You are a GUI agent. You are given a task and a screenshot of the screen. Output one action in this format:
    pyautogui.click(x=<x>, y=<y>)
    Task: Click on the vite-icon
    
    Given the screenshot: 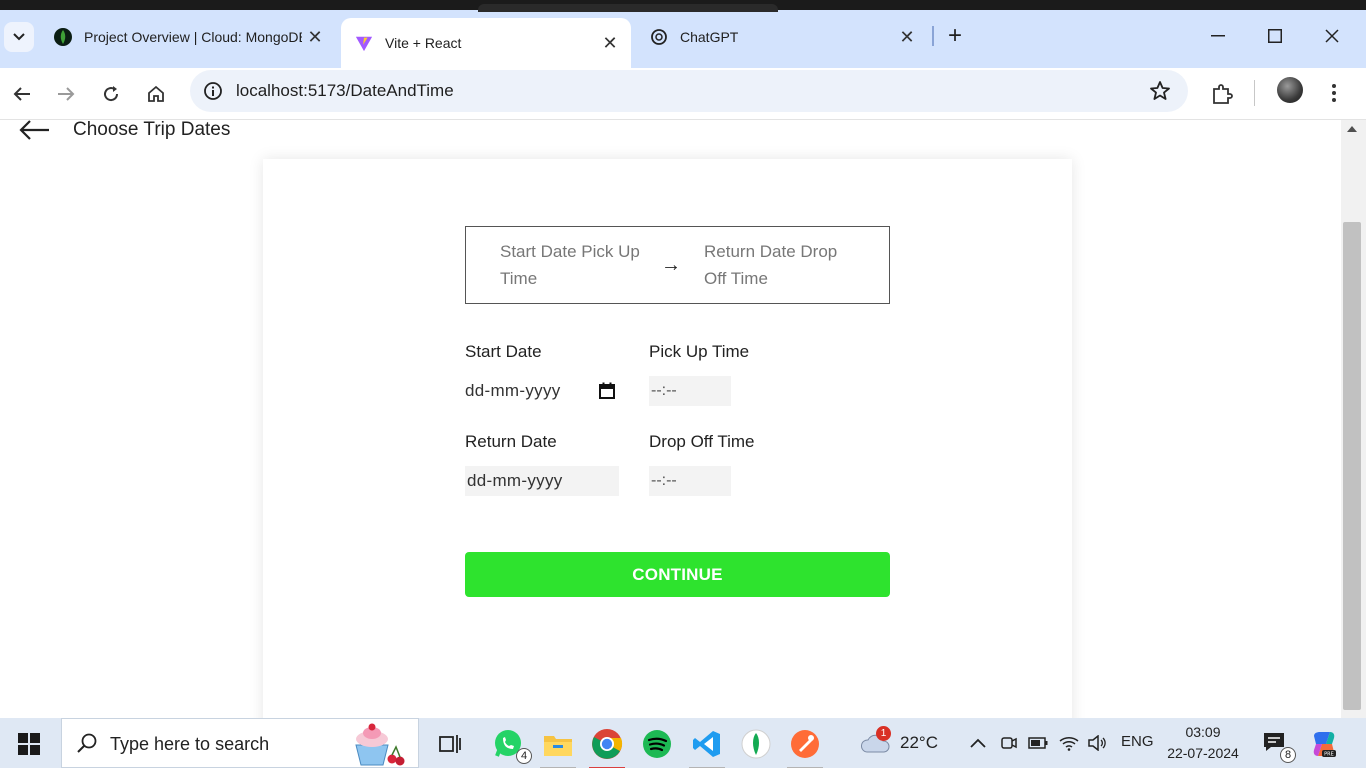 What is the action you would take?
    pyautogui.click(x=364, y=43)
    